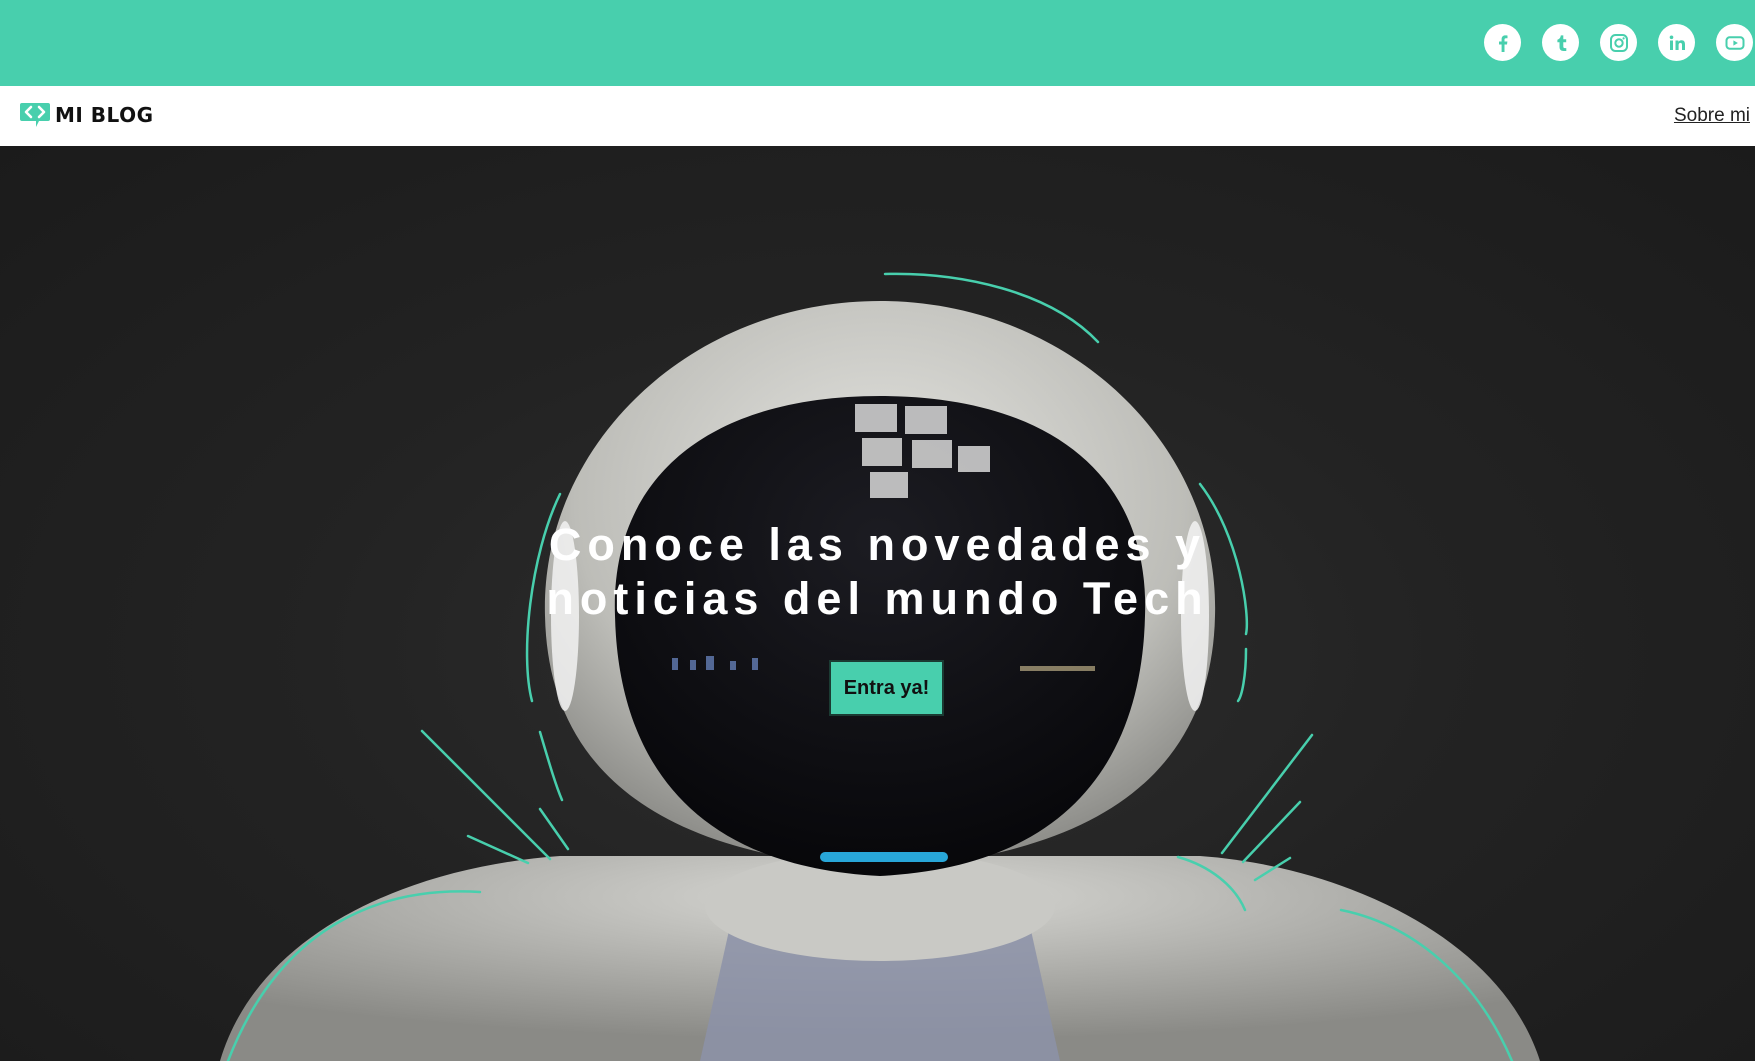  I want to click on logo-link: MI BLOG, so click(86, 115).